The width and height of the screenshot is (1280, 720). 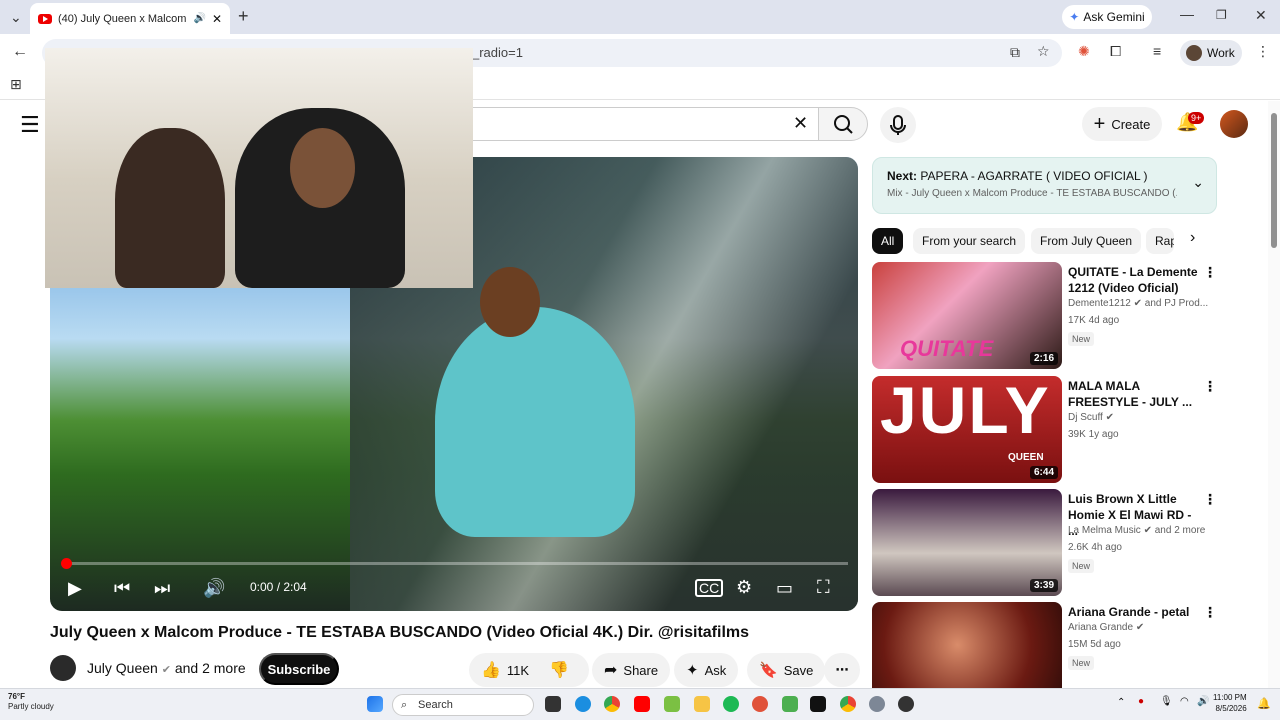 I want to click on theater-mode-icon: ▭, so click(x=784, y=588).